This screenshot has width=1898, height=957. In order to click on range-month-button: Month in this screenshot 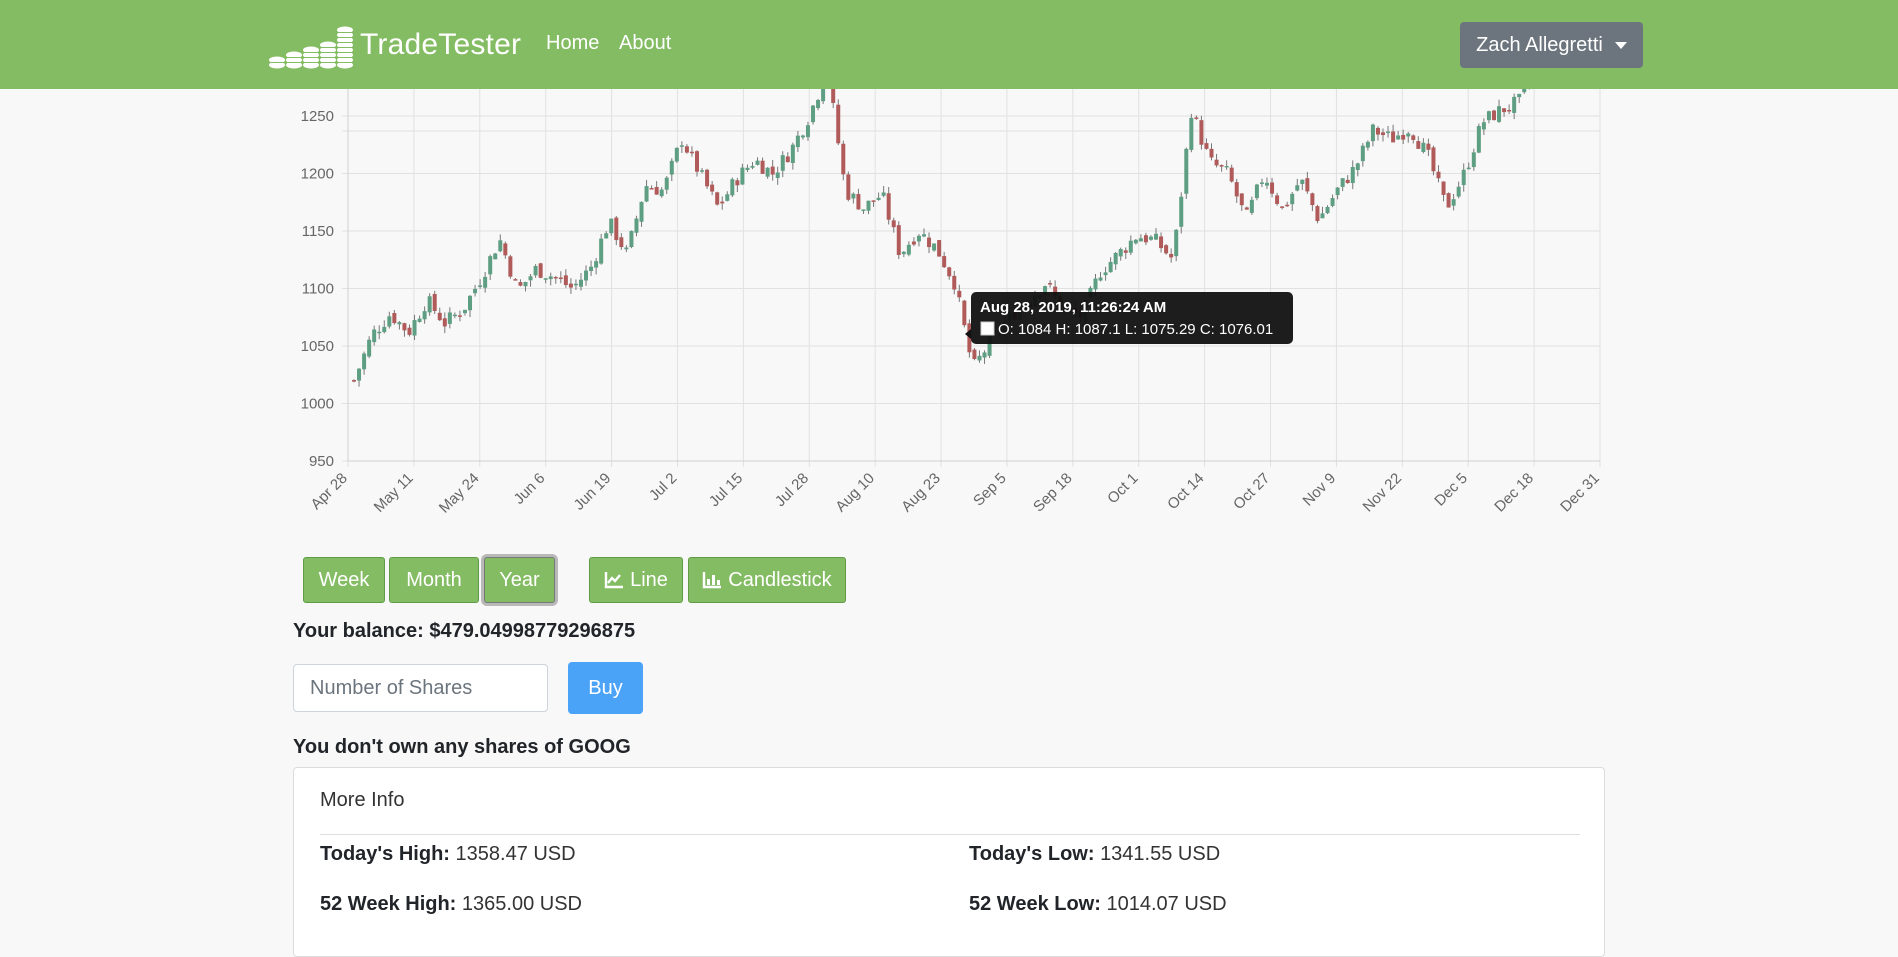, I will do `click(434, 580)`.